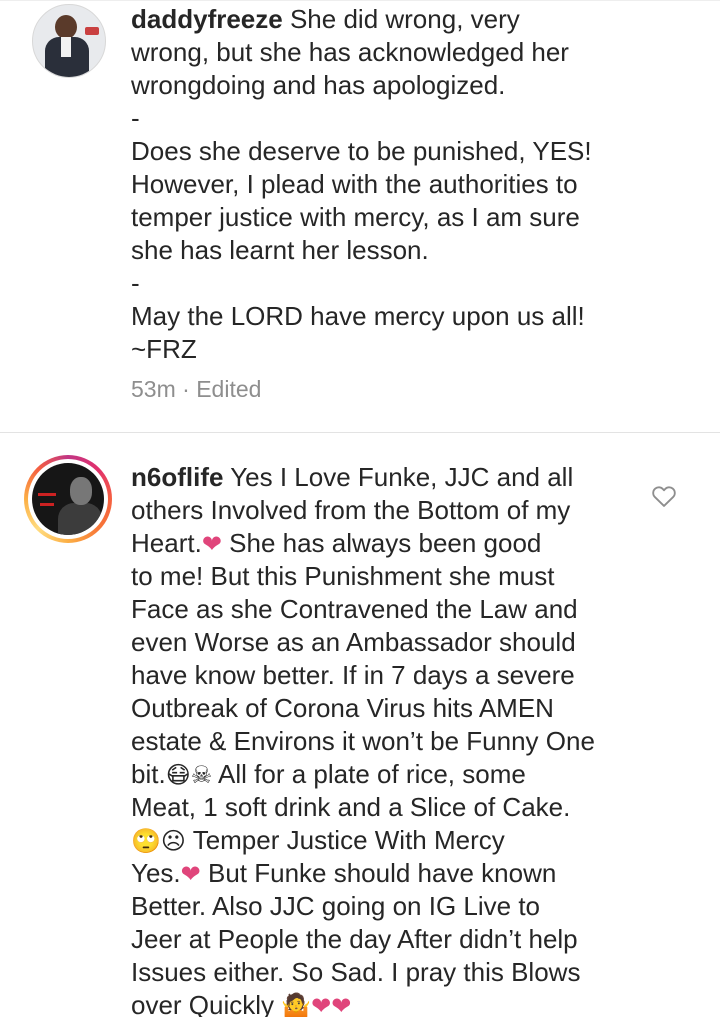 The width and height of the screenshot is (720, 1032). What do you see at coordinates (351, 807) in the screenshot?
I see `comment-line: Meat, 1 soft drink and a Slice of Cake.` at bounding box center [351, 807].